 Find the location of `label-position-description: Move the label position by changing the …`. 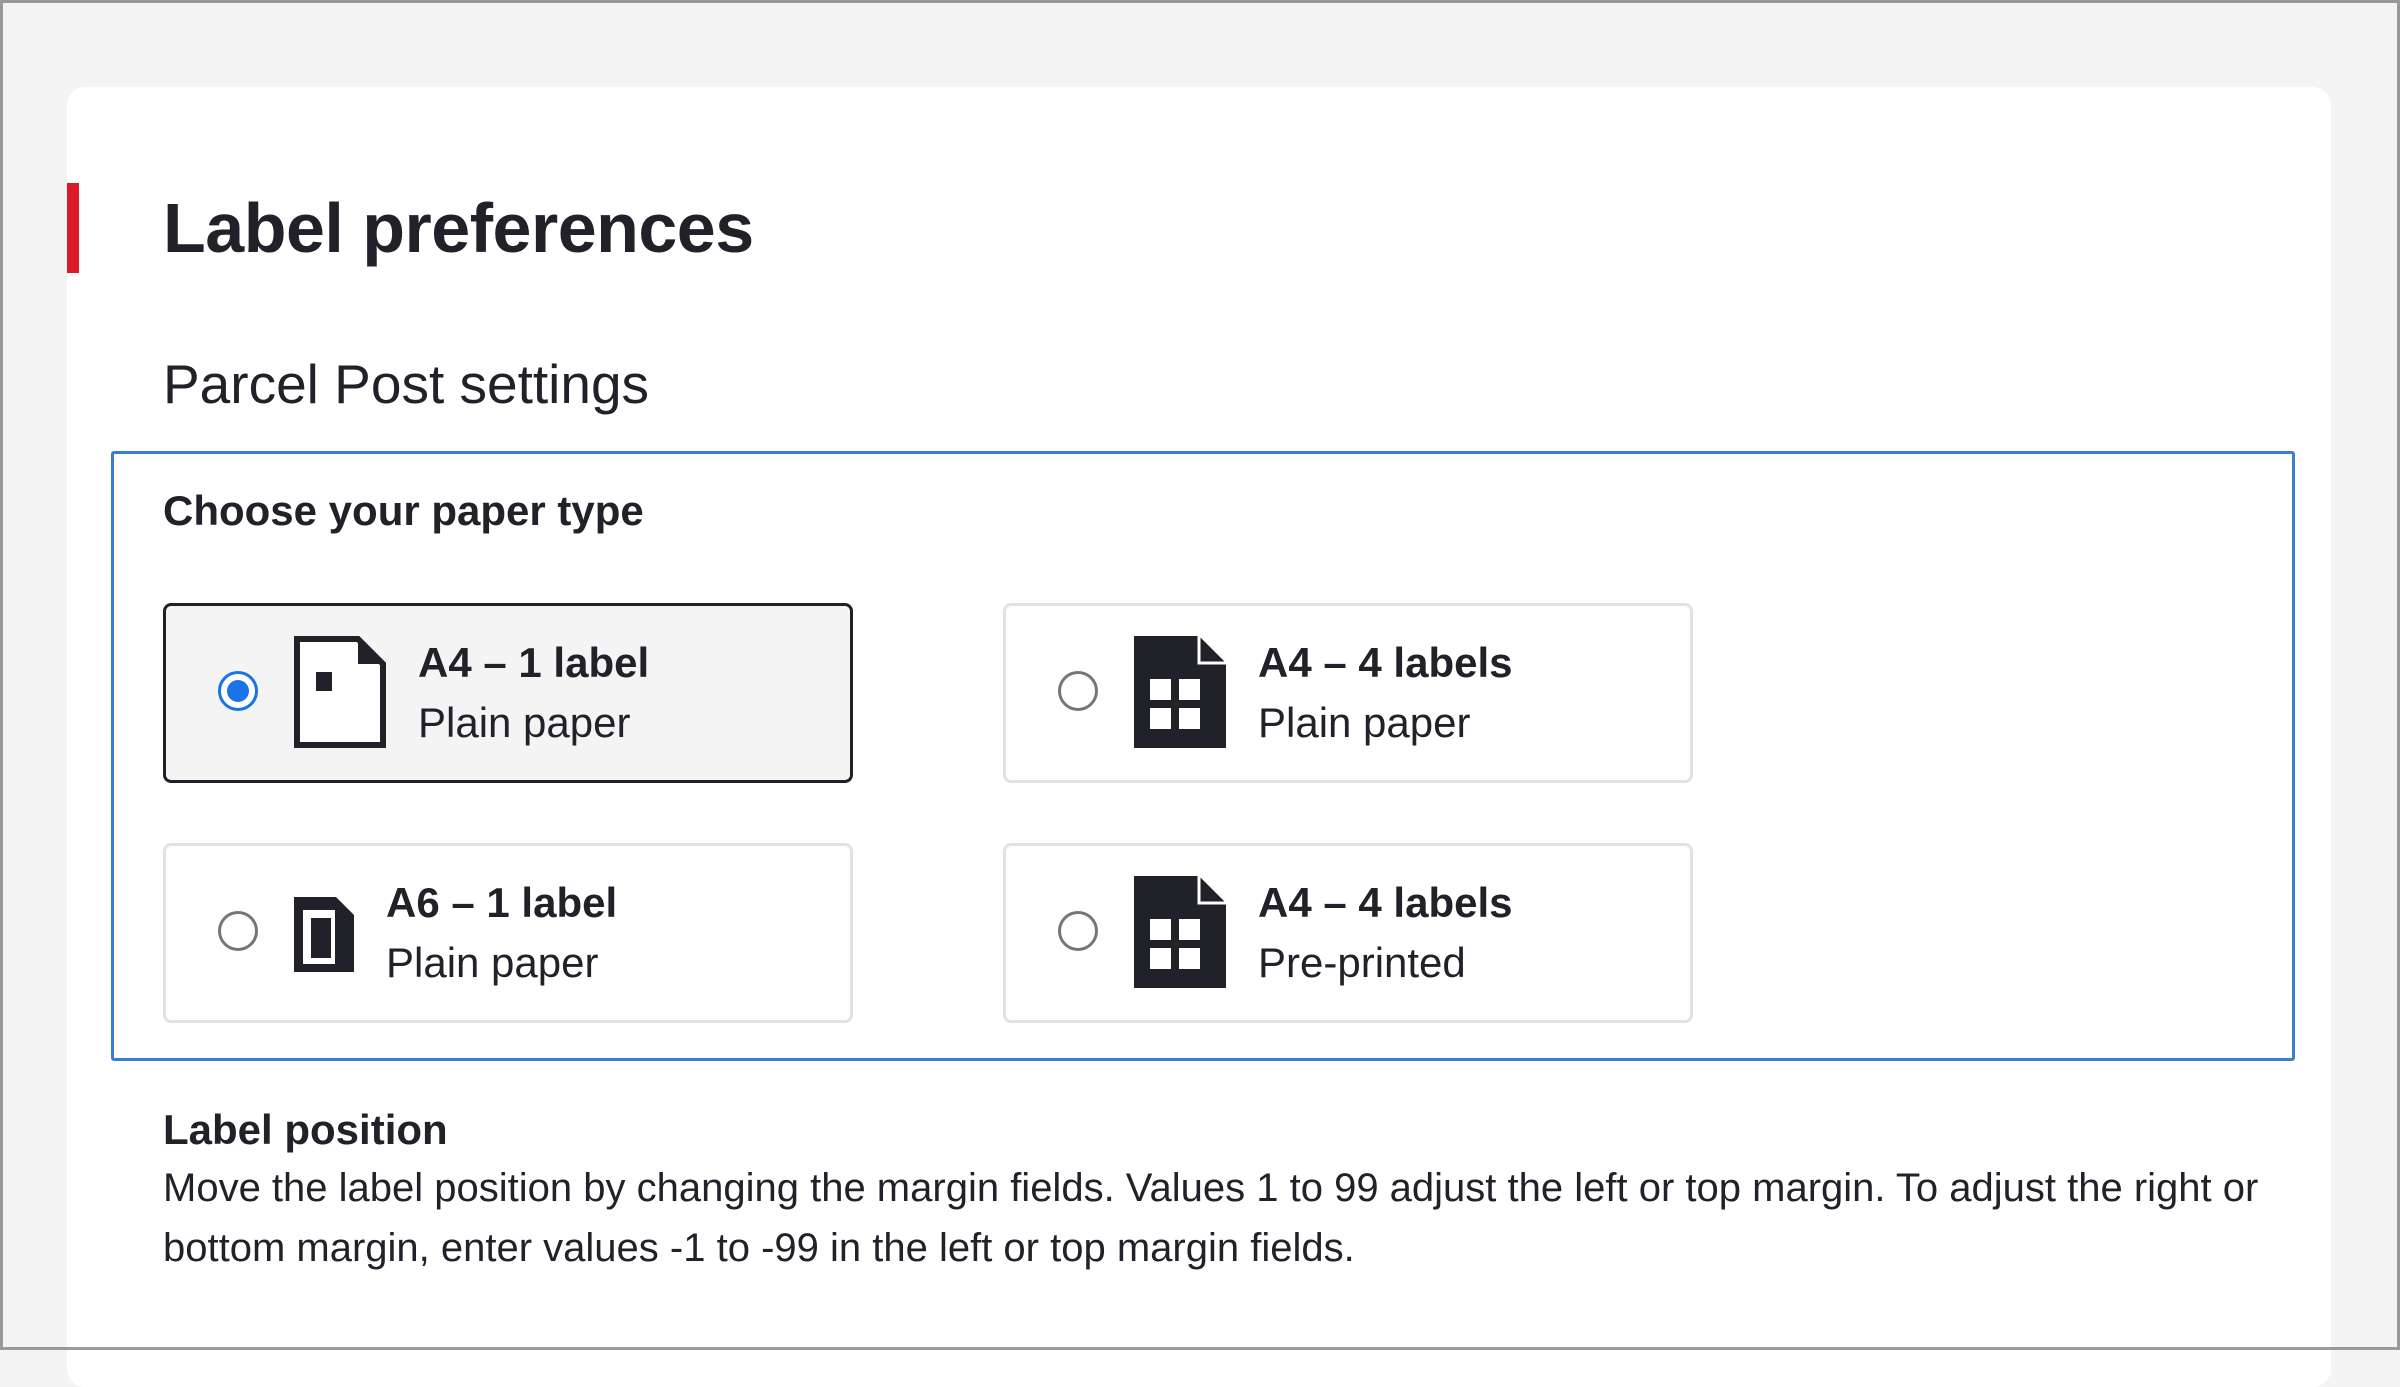

label-position-description: Move the label position by changing the … is located at coordinates (1211, 1218).